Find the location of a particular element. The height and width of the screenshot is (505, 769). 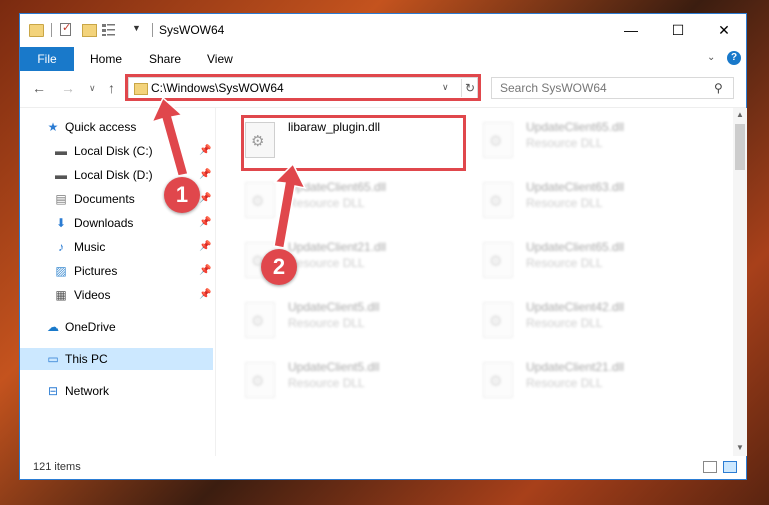

item-count: 121 items is located at coordinates (57, 467).